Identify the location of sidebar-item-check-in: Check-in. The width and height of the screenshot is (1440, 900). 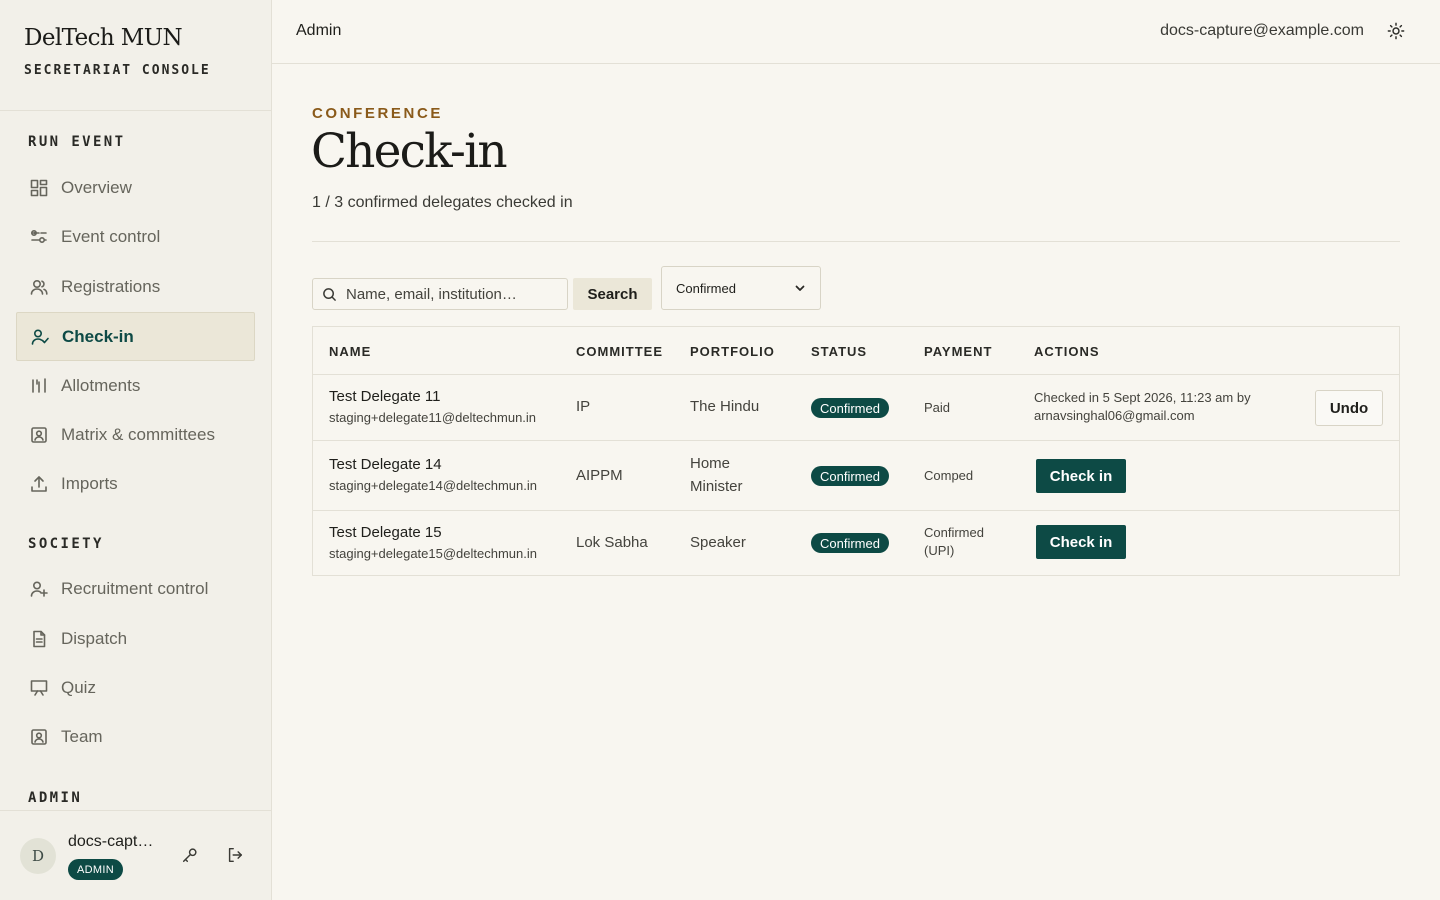
(135, 336).